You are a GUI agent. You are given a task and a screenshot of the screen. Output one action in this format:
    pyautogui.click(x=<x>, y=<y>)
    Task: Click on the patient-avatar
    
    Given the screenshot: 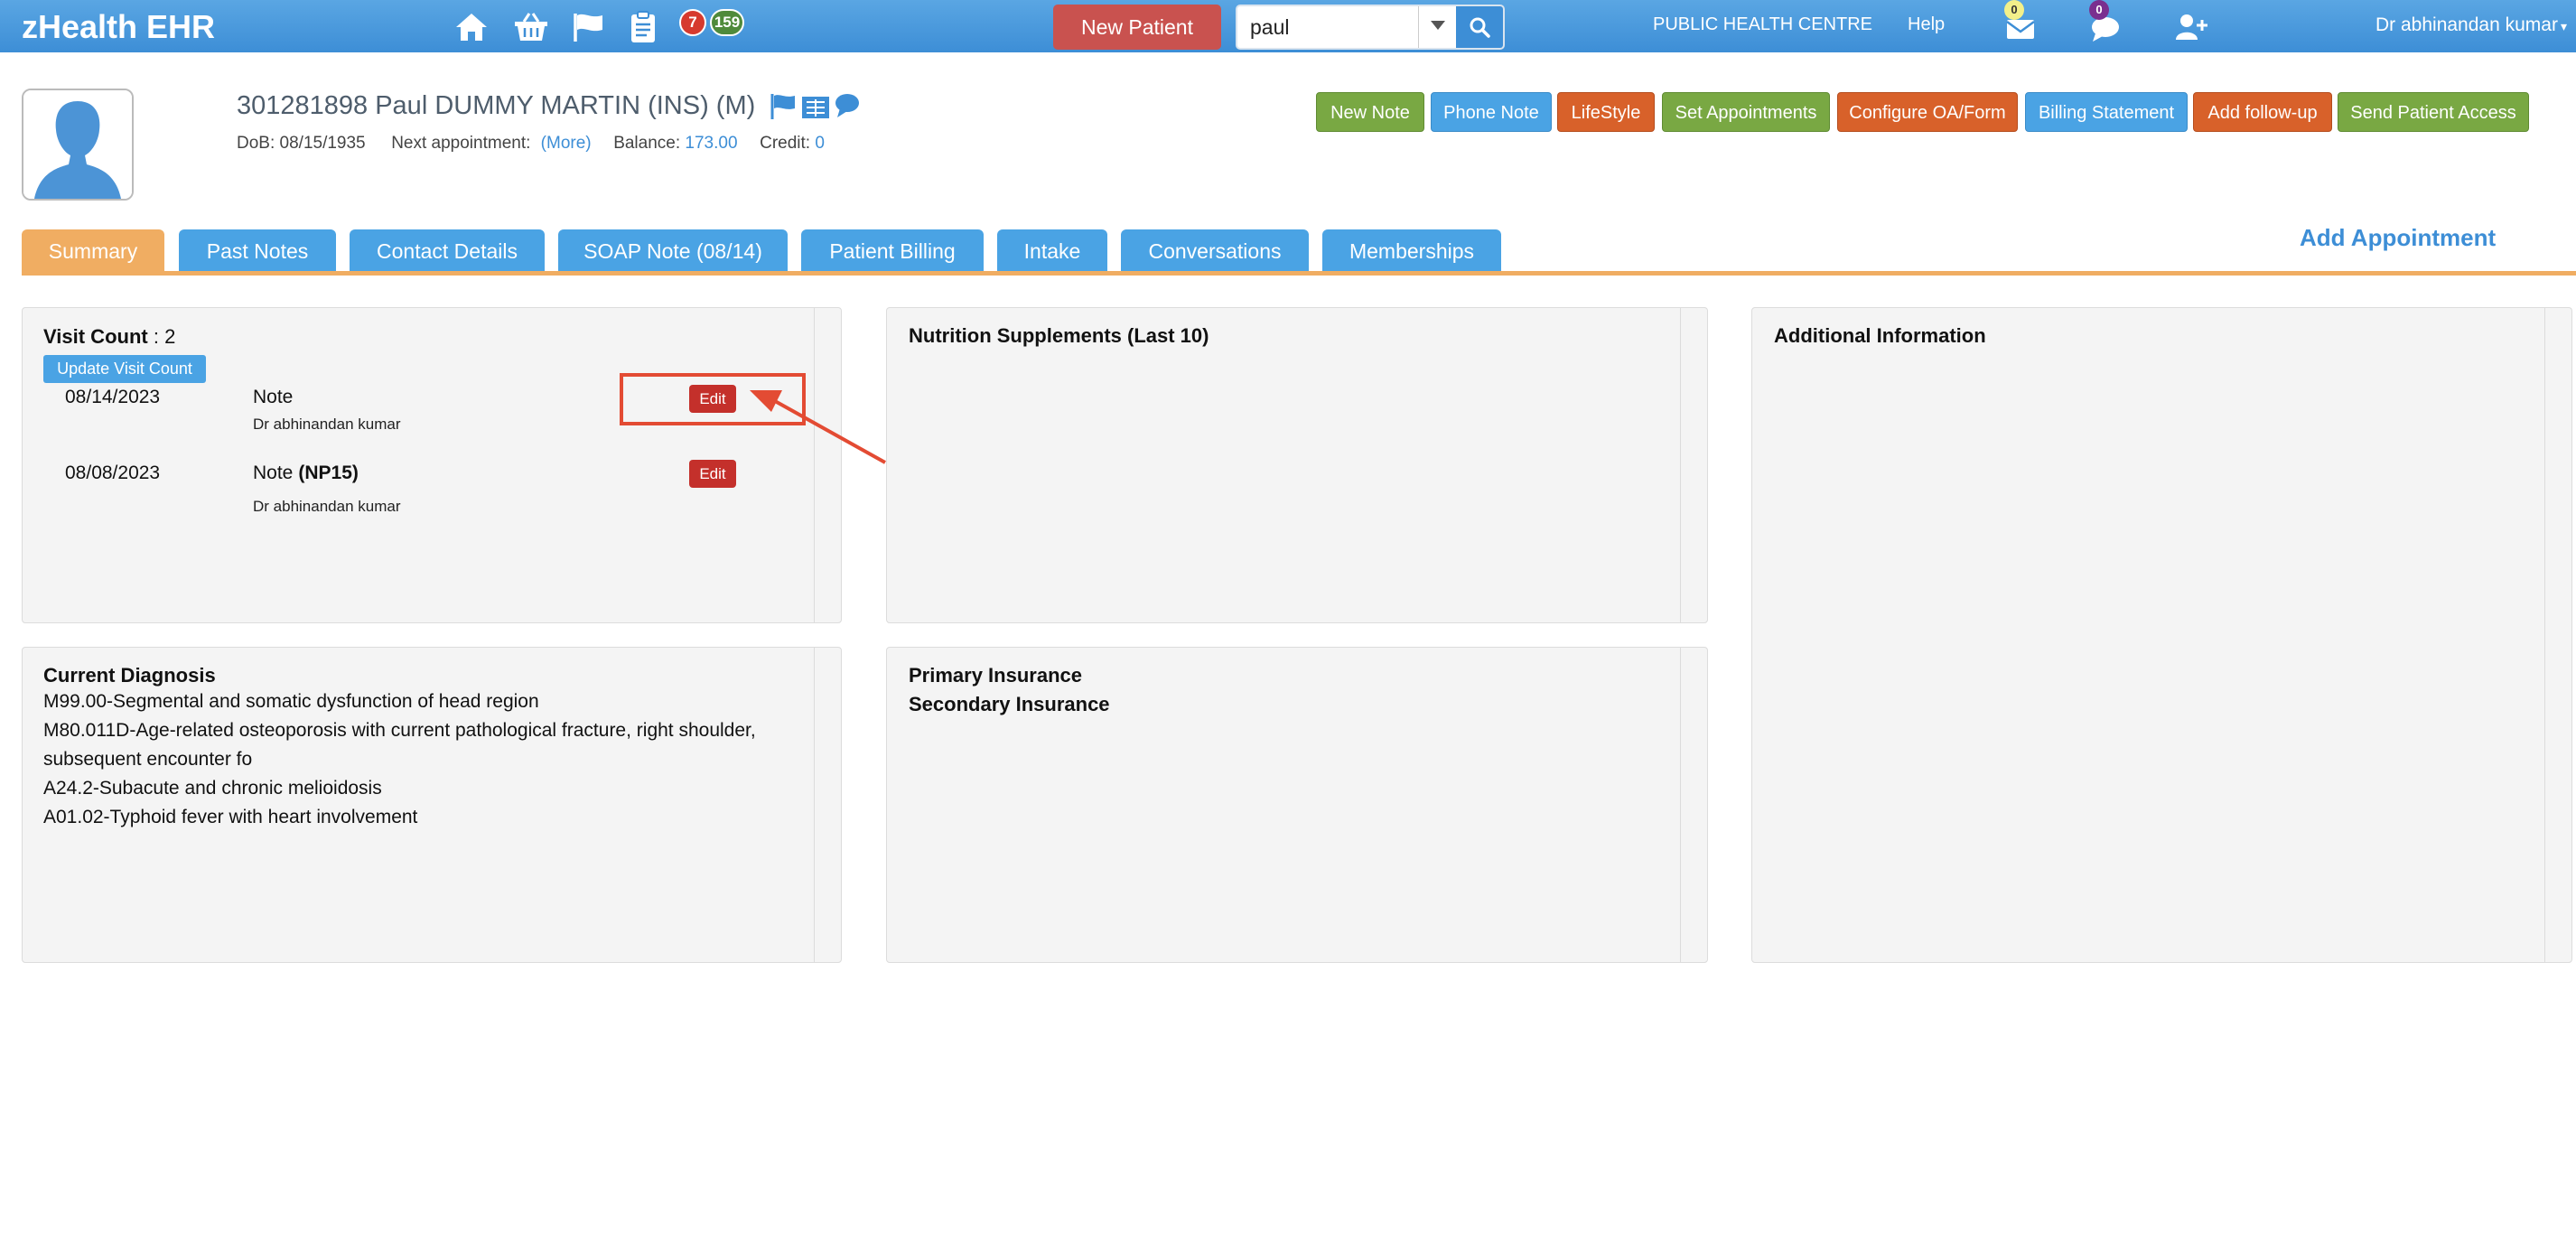 What is the action you would take?
    pyautogui.click(x=78, y=145)
    